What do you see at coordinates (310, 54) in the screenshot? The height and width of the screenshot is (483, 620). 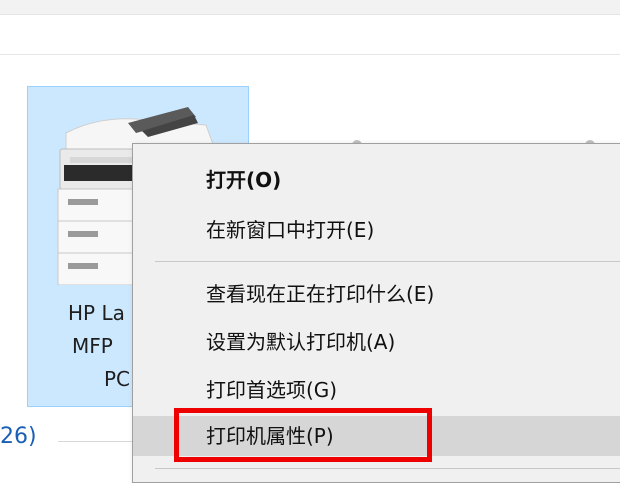 I see `header-divider` at bounding box center [310, 54].